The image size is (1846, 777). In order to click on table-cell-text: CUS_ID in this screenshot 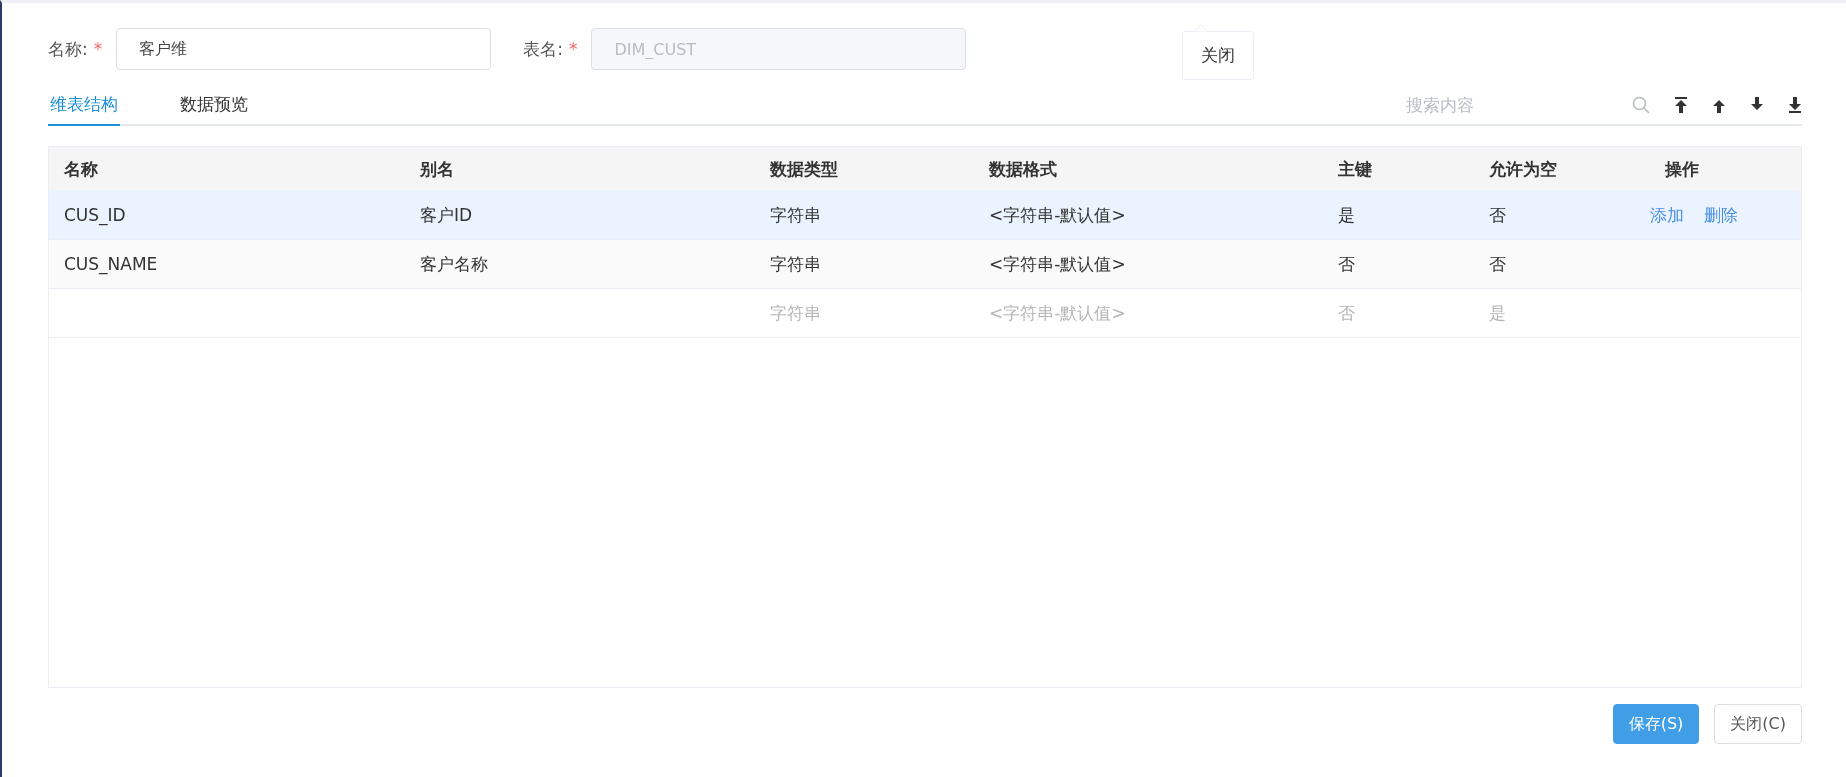, I will do `click(95, 215)`.